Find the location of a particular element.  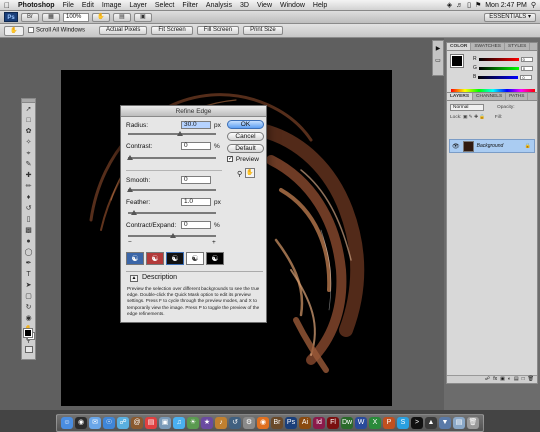

radius-slider-knob is located at coordinates (180, 133).